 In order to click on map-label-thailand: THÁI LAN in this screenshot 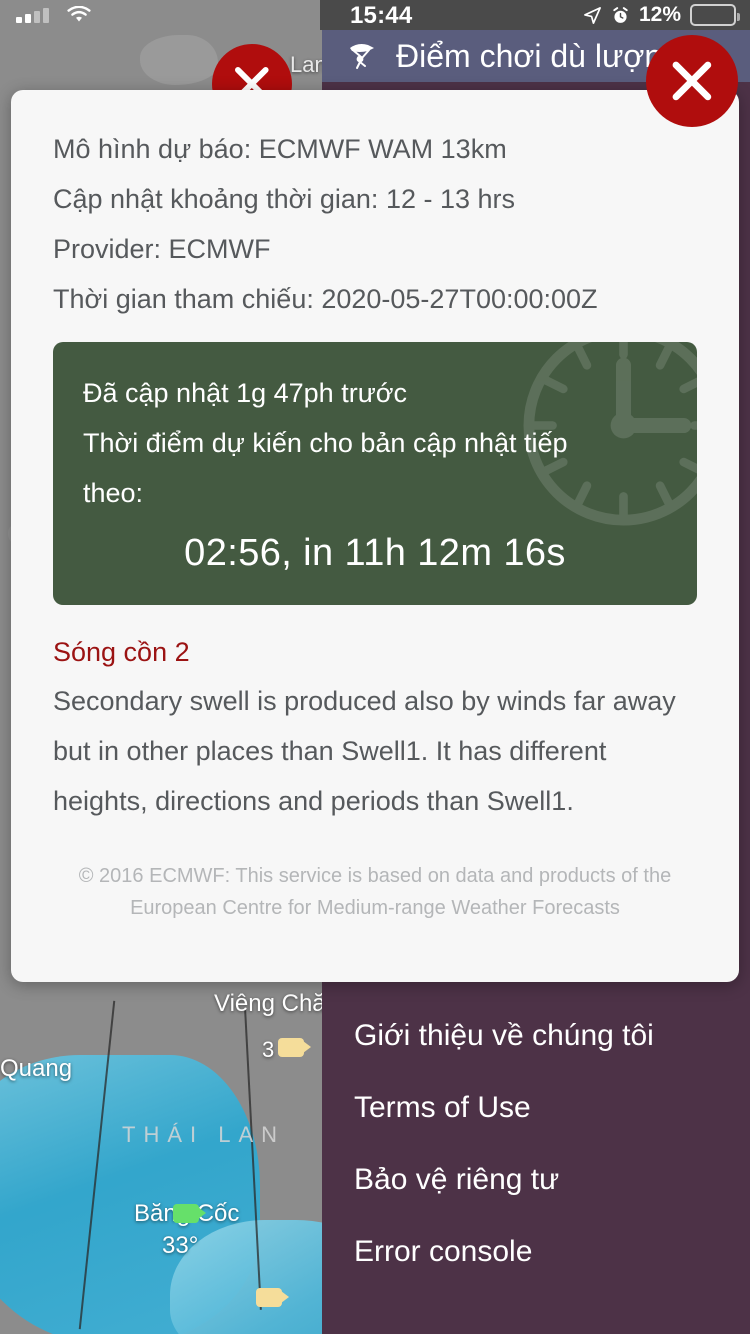, I will do `click(204, 1134)`.